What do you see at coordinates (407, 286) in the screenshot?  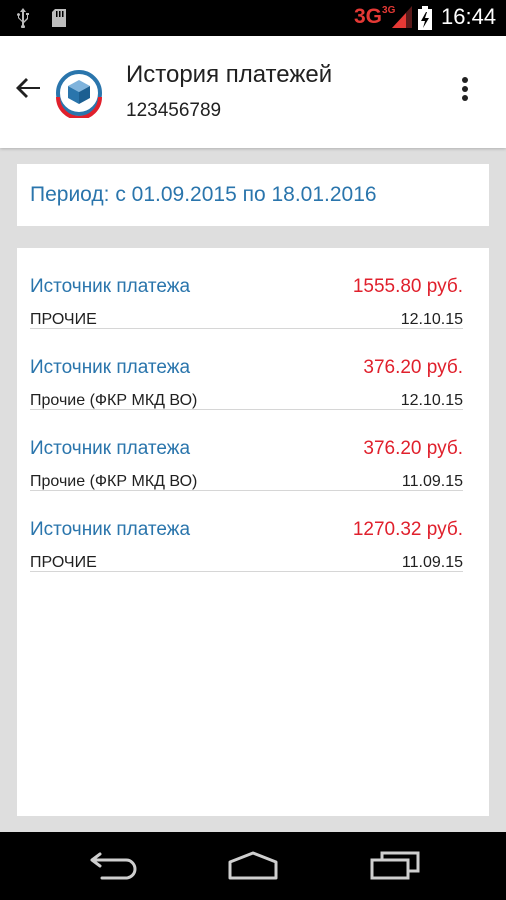 I see `payment-amount: 1555.80 руб.` at bounding box center [407, 286].